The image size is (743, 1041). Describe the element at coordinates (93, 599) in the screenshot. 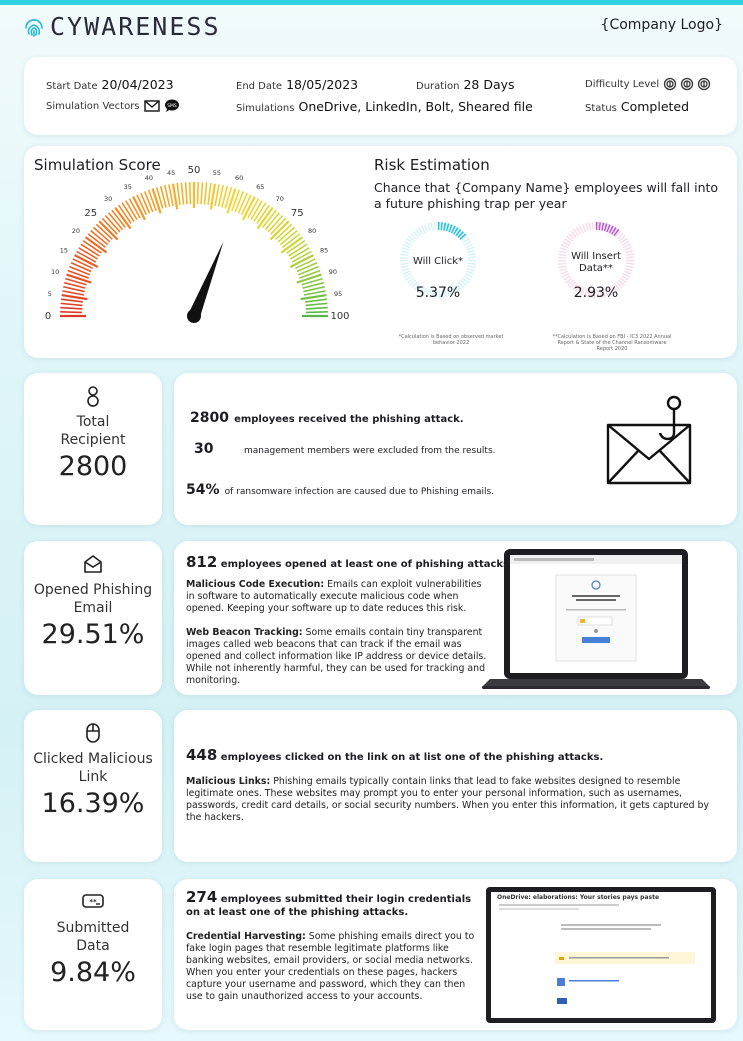

I see `opened-label: Opened Phishing Email` at that location.